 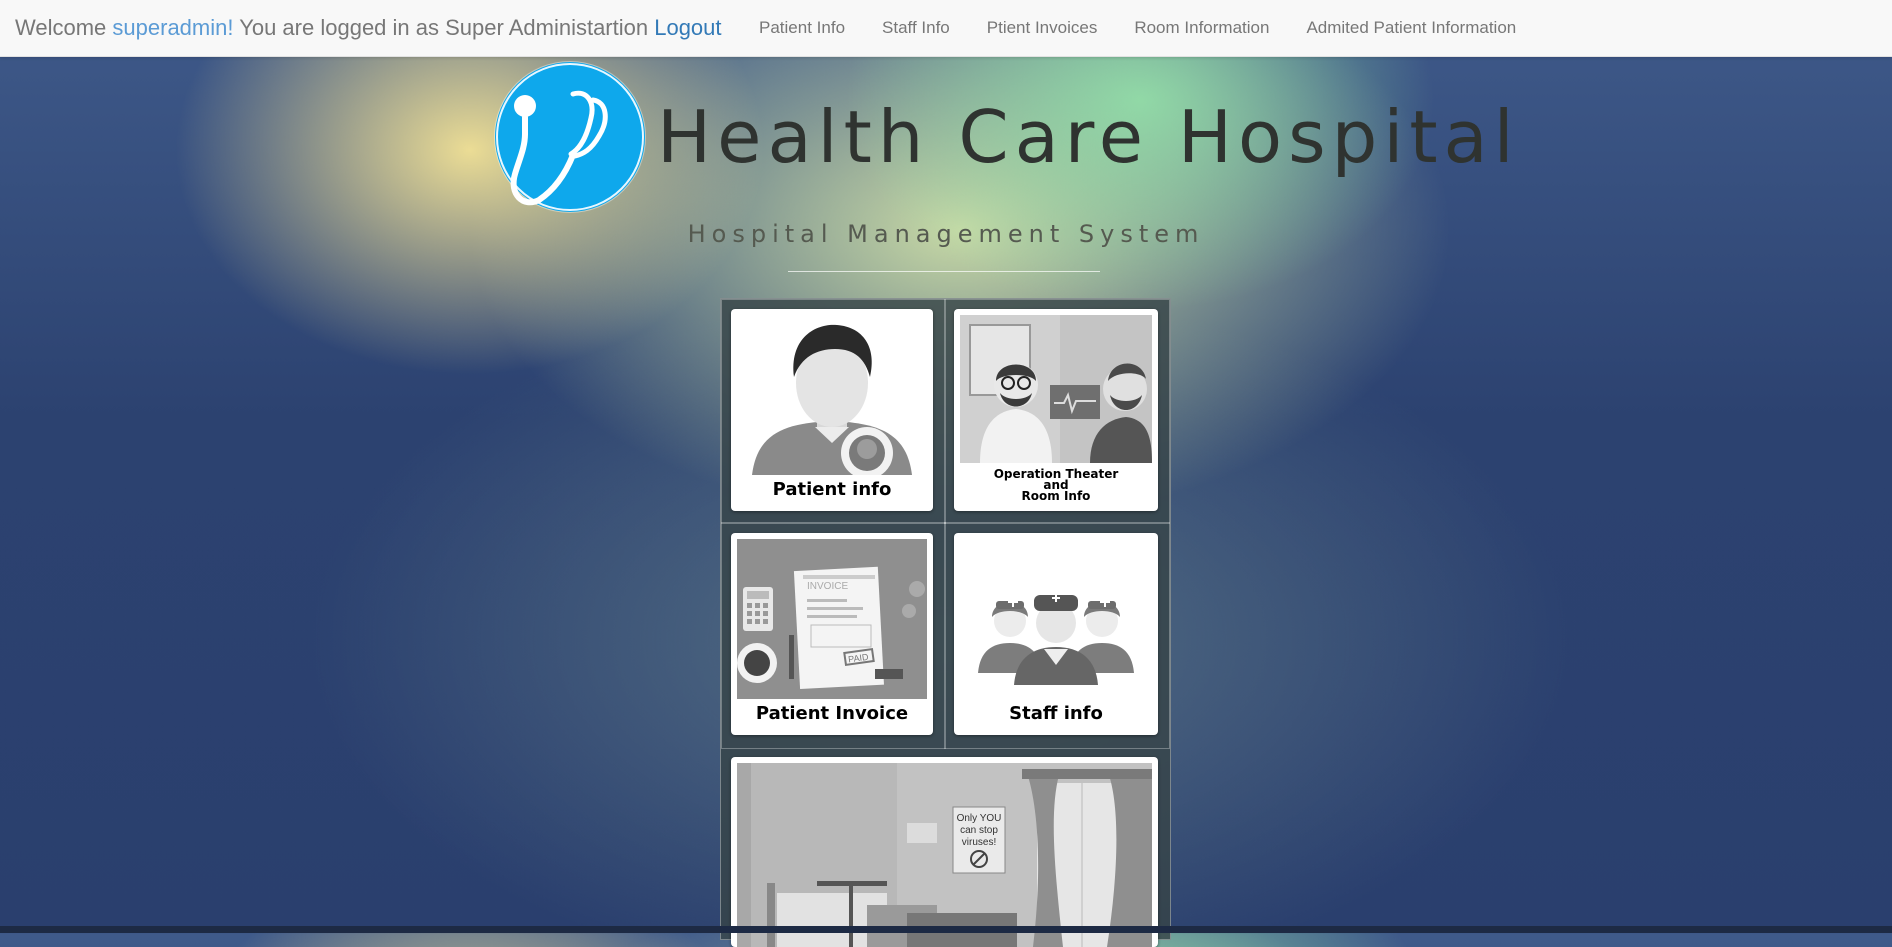 I want to click on medical-staff-image, so click(x=1056, y=619).